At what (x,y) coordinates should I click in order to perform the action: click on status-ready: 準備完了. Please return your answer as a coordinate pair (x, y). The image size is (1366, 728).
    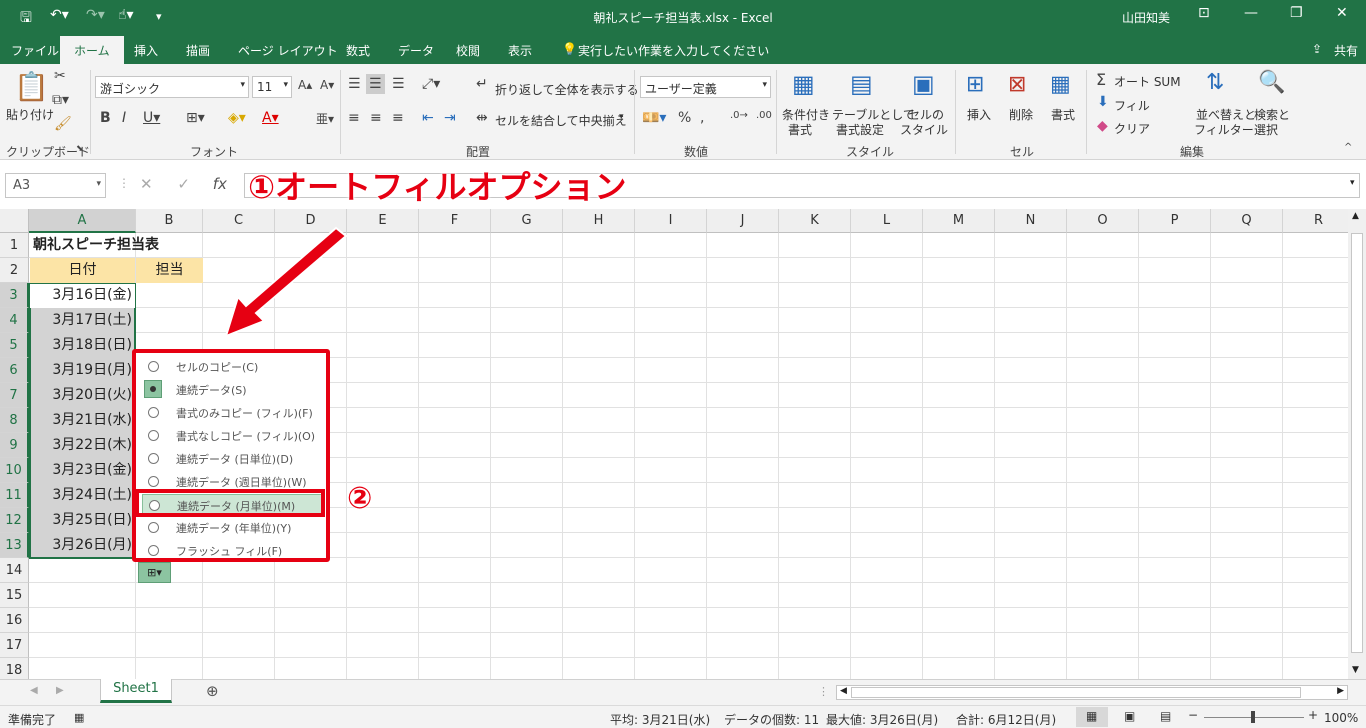
    Looking at the image, I should click on (32, 720).